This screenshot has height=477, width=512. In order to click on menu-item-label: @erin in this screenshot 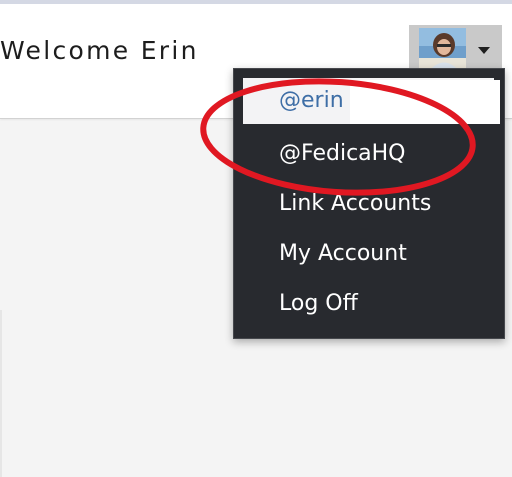, I will do `click(311, 100)`.